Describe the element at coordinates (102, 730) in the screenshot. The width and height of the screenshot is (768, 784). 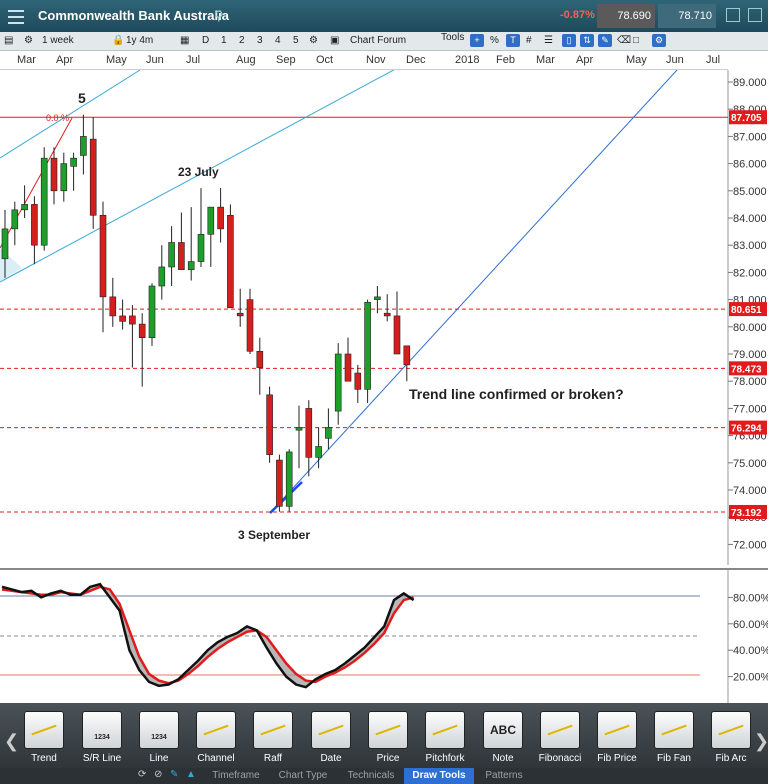
I see `sr-line-tool-icon: 1234` at that location.